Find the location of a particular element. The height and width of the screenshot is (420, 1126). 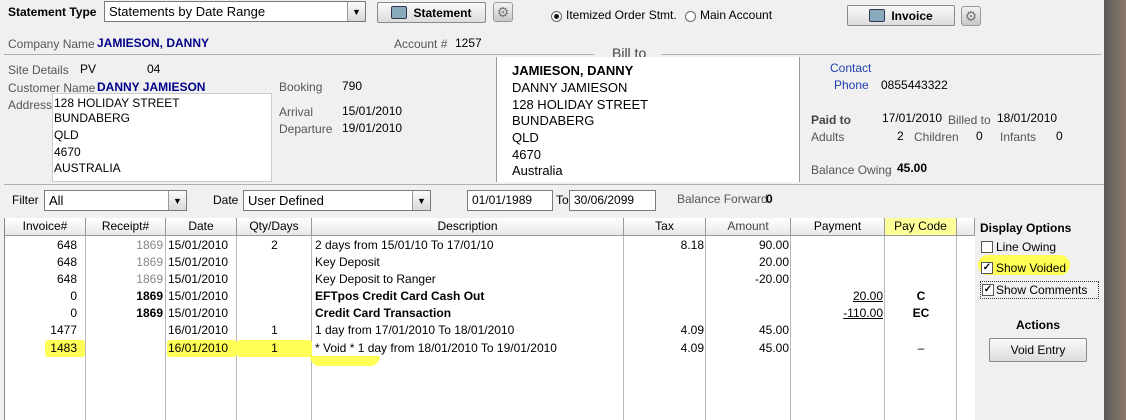

cell-payment: 20.00 is located at coordinates (837, 296).